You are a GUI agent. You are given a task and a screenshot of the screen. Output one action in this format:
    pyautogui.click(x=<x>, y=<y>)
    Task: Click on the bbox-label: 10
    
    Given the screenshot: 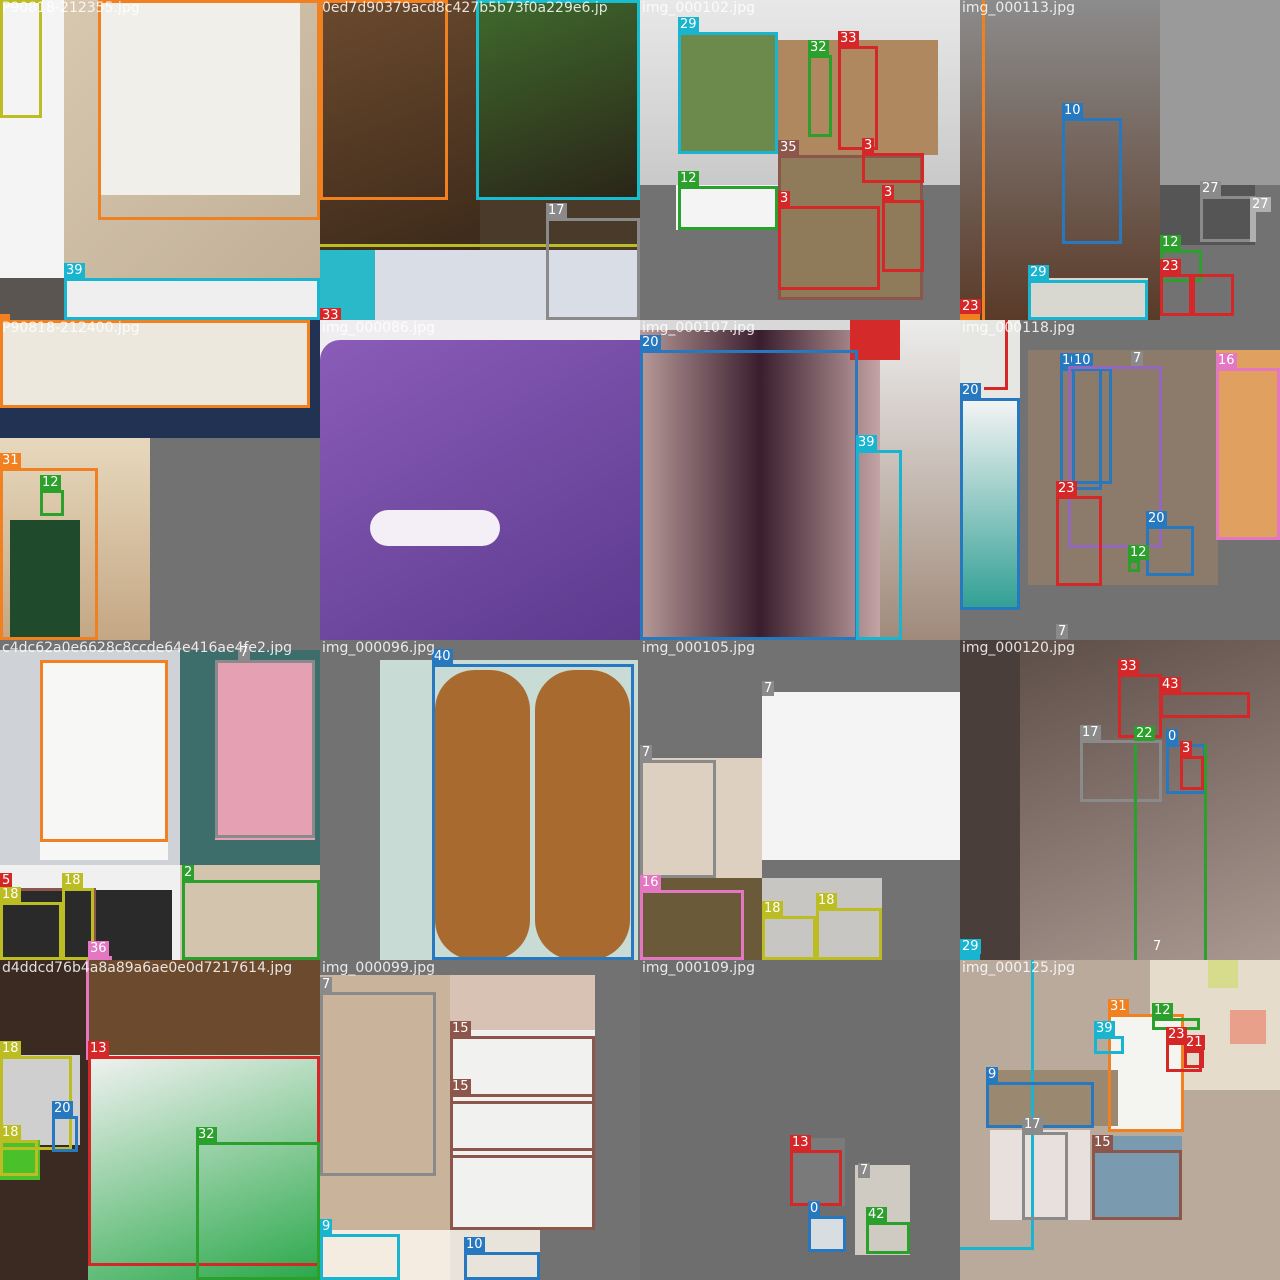 What is the action you would take?
    pyautogui.click(x=474, y=1244)
    